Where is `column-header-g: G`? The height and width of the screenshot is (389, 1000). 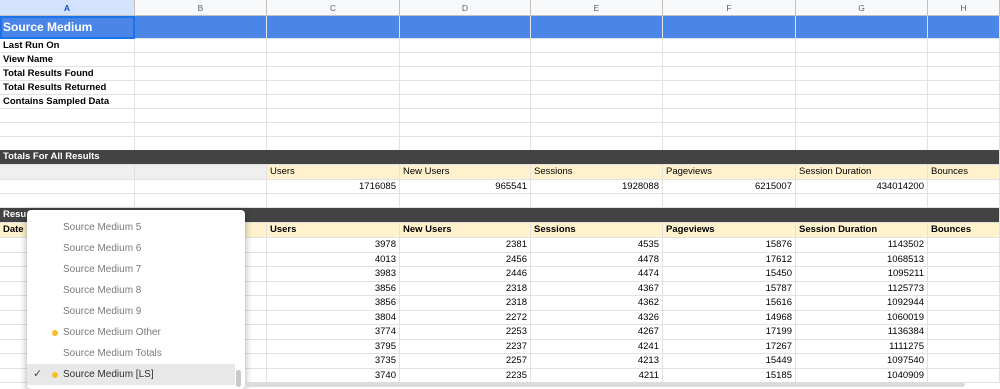 column-header-g: G is located at coordinates (862, 8).